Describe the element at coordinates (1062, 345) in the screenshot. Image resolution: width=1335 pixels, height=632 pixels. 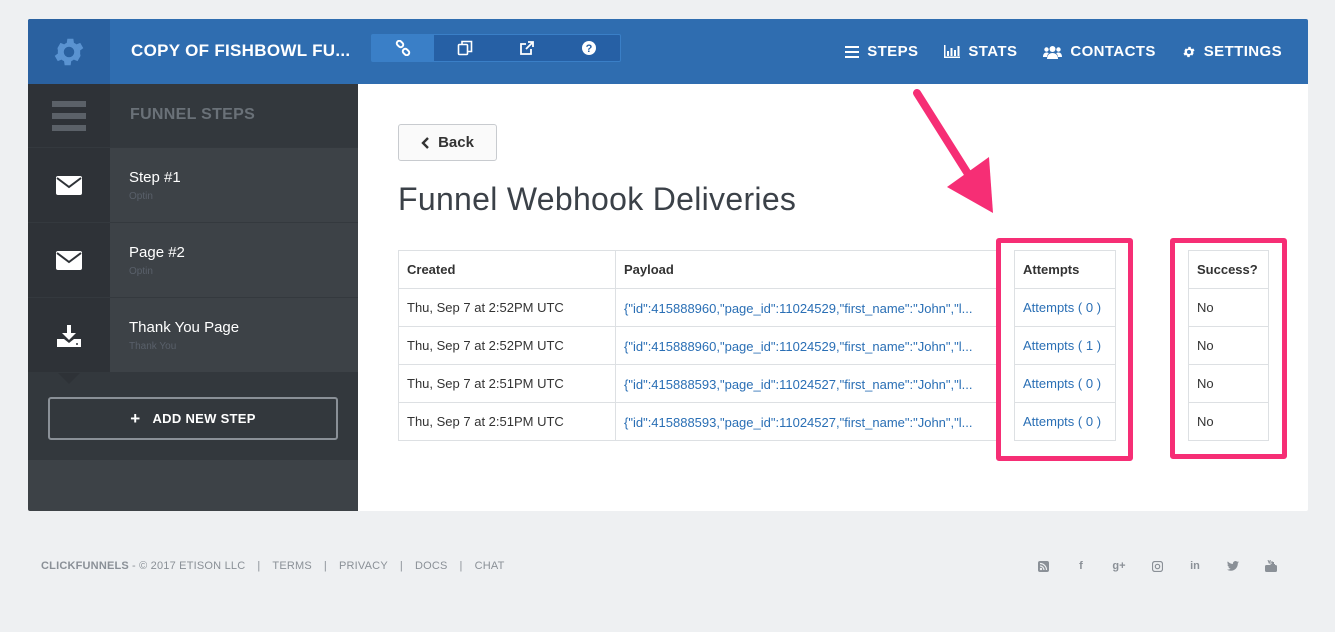
I see `attempts-link: Attempts ( 1 )` at that location.